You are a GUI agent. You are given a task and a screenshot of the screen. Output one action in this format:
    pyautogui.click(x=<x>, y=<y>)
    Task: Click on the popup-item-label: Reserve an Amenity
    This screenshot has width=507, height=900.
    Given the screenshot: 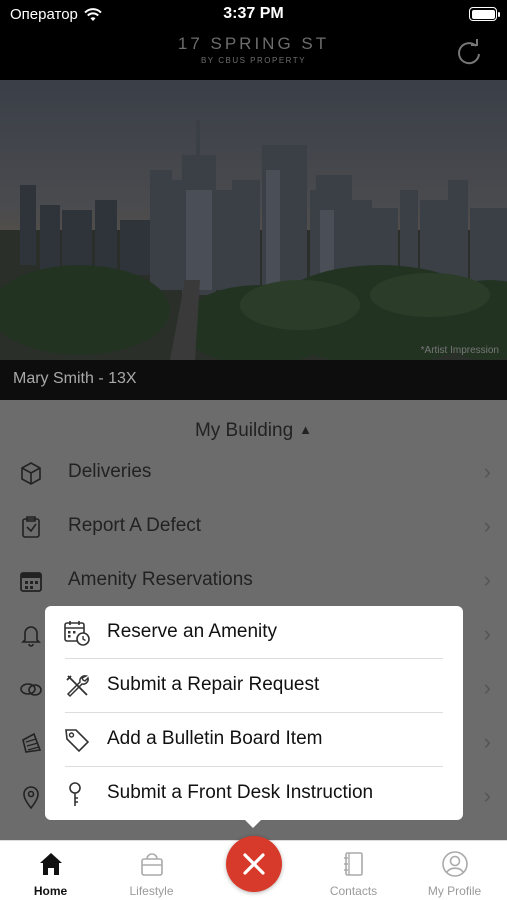 What is the action you would take?
    pyautogui.click(x=192, y=631)
    